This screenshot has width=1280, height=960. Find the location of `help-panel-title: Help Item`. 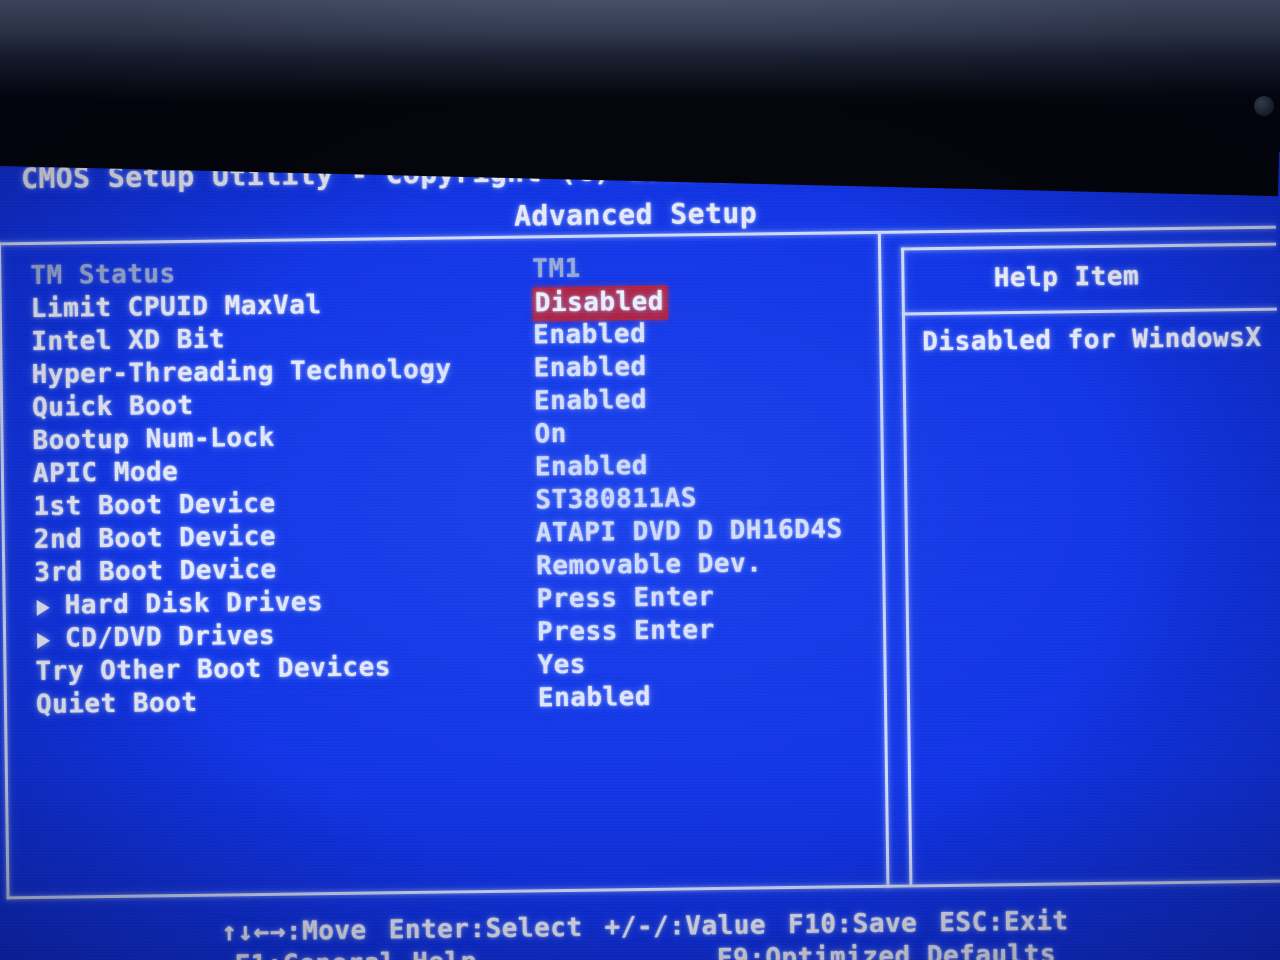

help-panel-title: Help Item is located at coordinates (1066, 277).